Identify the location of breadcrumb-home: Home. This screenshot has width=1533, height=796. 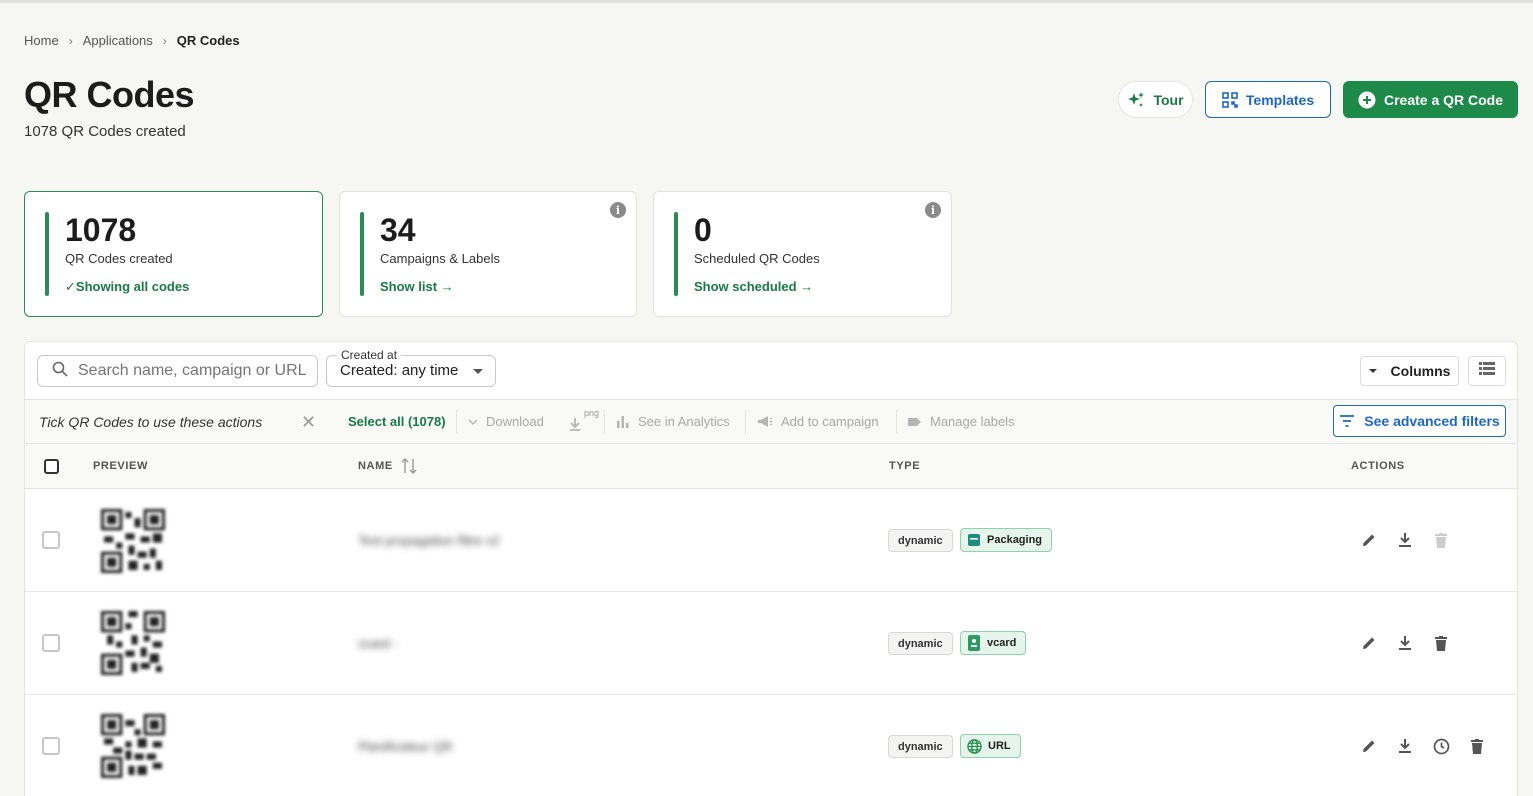
(41, 40).